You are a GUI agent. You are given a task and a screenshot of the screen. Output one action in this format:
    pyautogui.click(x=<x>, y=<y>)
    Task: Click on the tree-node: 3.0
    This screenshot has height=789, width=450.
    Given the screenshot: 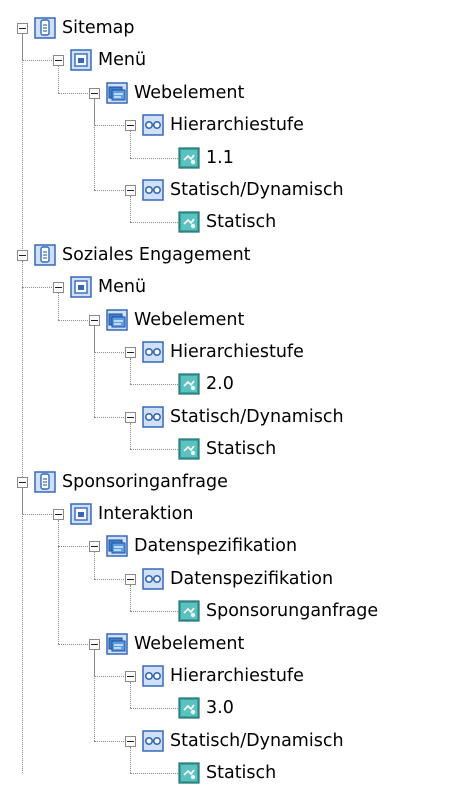 What is the action you would take?
    pyautogui.click(x=206, y=708)
    